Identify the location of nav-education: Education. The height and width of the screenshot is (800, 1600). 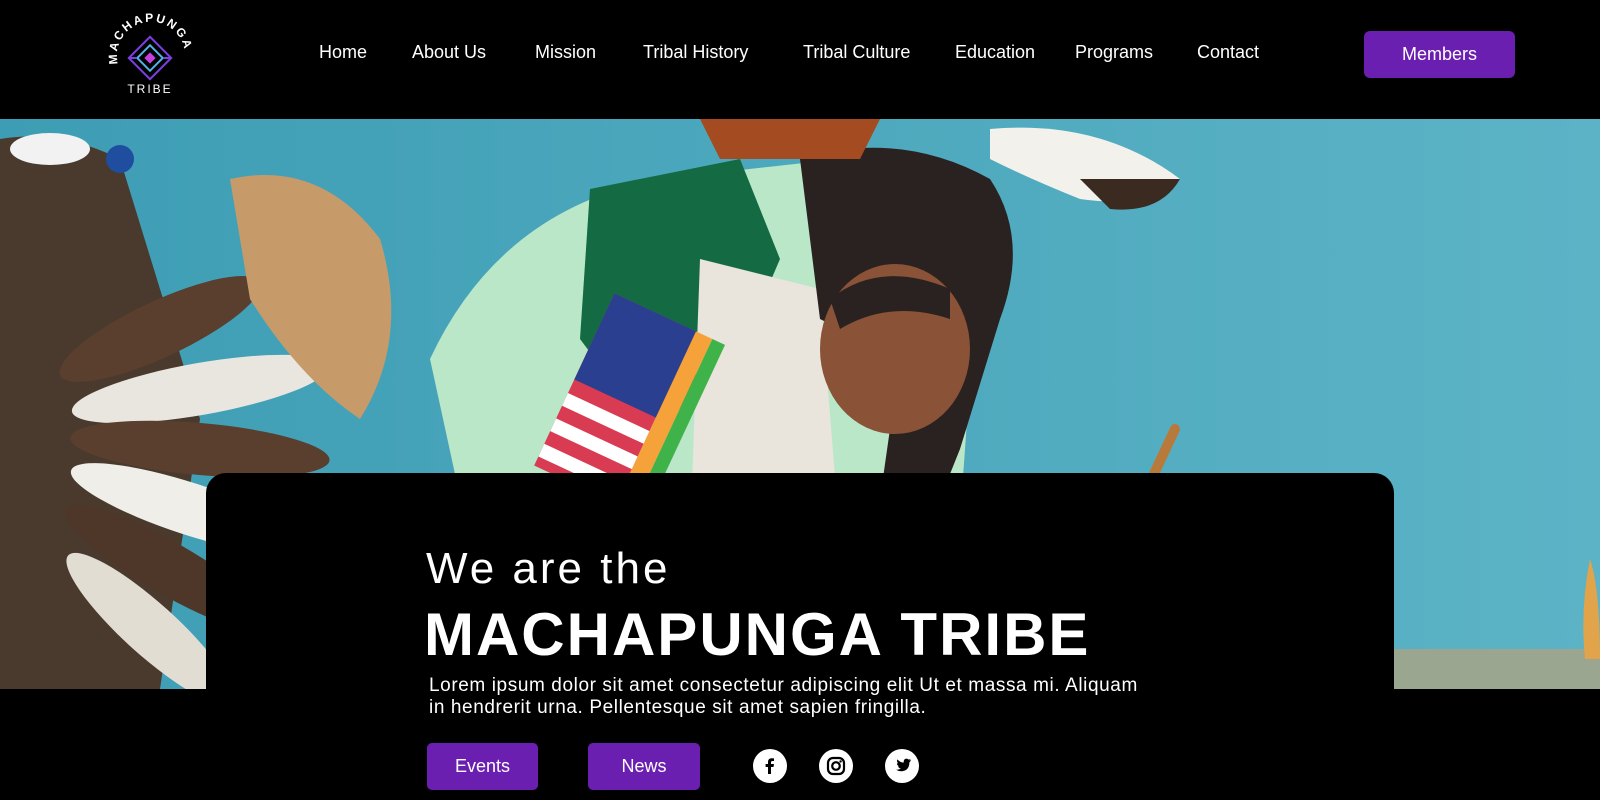
(995, 52).